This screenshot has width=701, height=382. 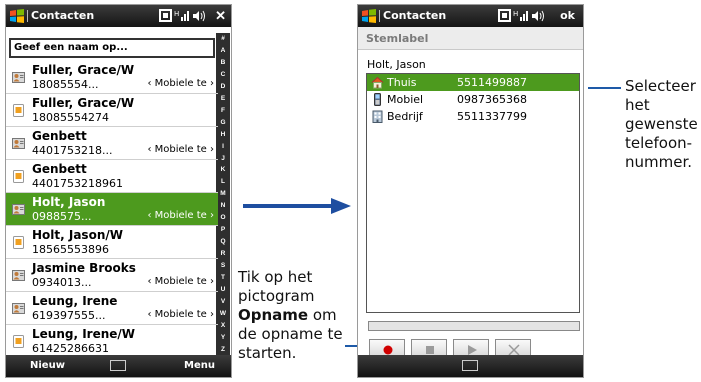 I want to click on alphabet-index-letter: D, so click(x=223, y=86).